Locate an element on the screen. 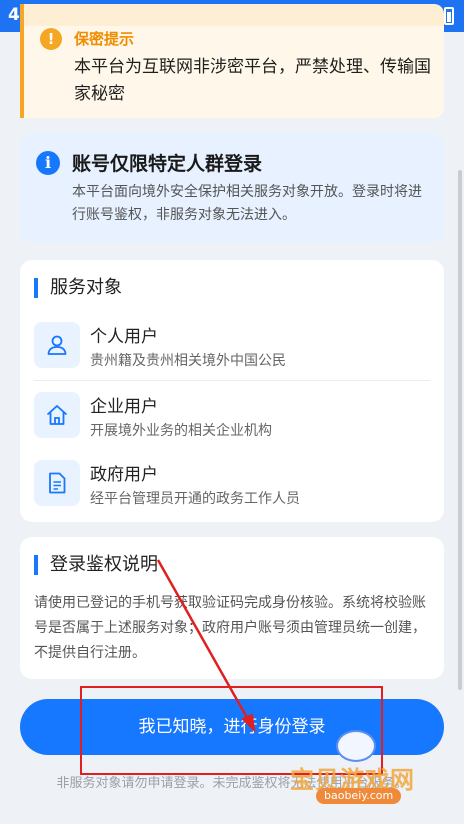 This screenshot has width=464, height=824. watermark-url: baobeiy.com is located at coordinates (359, 796).